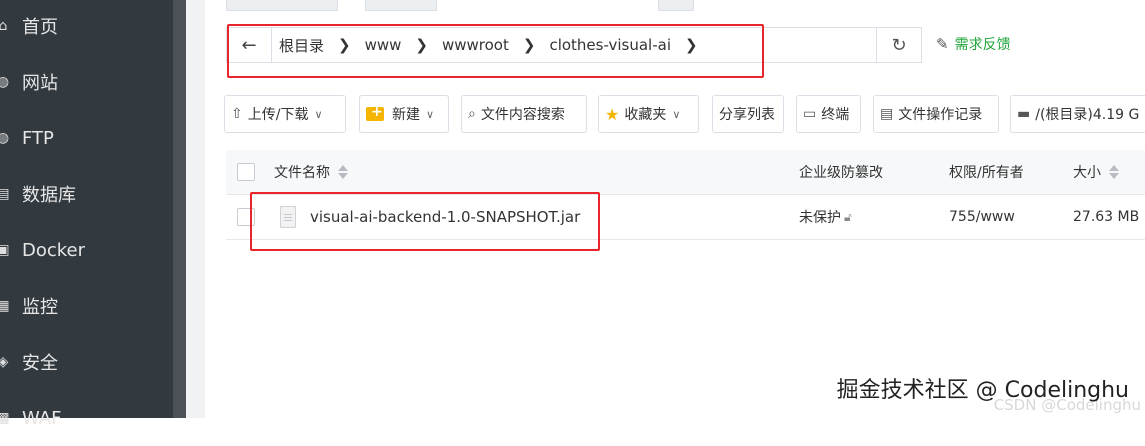 This screenshot has width=1145, height=446. I want to click on sidebar-item-label: 安全, so click(40, 363).